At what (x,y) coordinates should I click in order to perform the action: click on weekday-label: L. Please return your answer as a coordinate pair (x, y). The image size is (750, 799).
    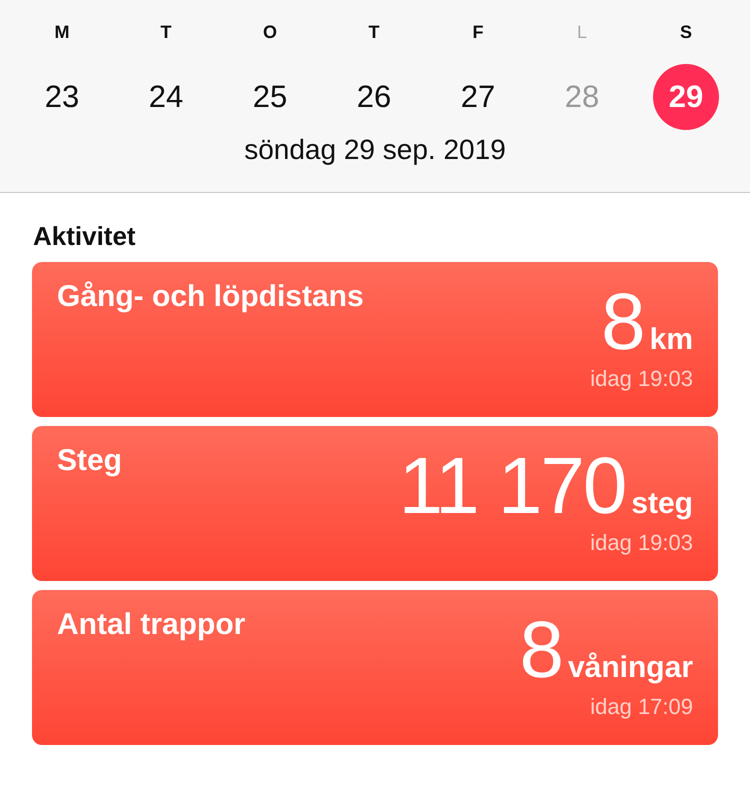
    Looking at the image, I should click on (581, 33).